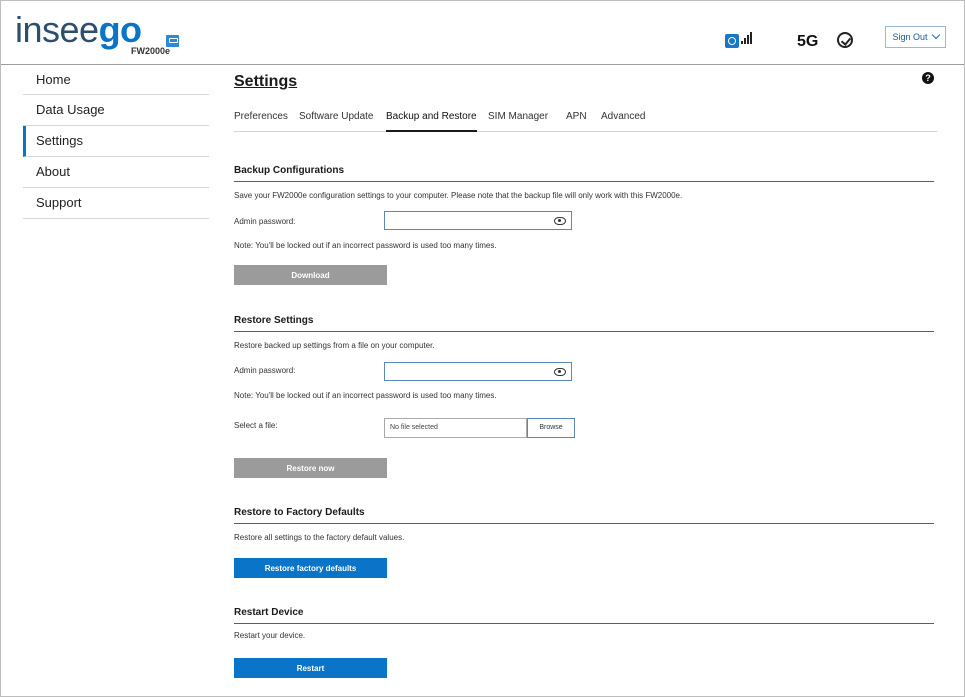  What do you see at coordinates (116, 172) in the screenshot?
I see `sidebar-item-about: About` at bounding box center [116, 172].